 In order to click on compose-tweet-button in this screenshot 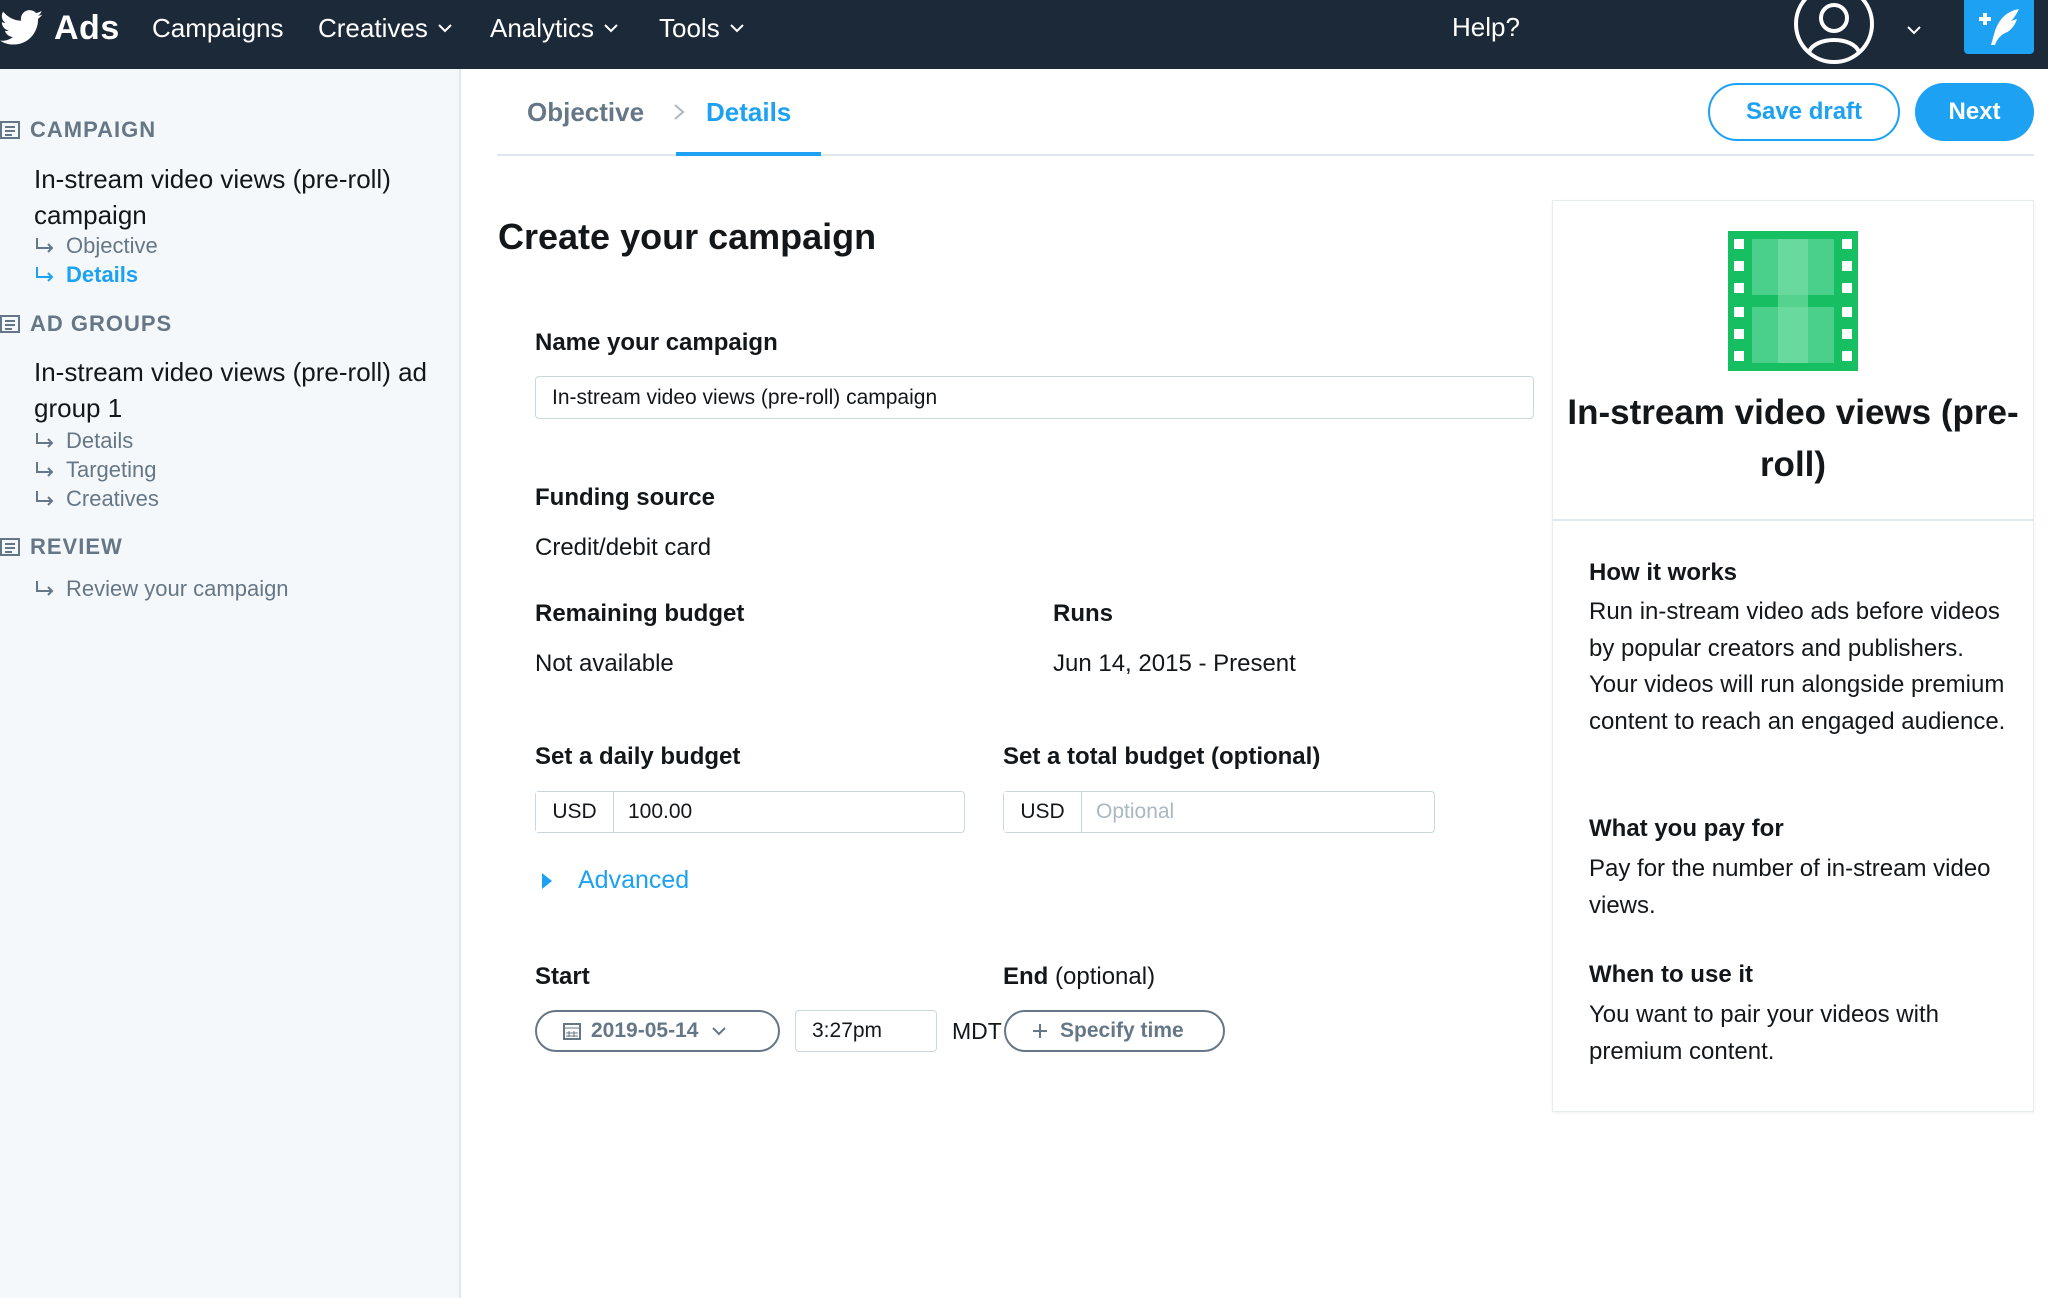, I will do `click(1999, 27)`.